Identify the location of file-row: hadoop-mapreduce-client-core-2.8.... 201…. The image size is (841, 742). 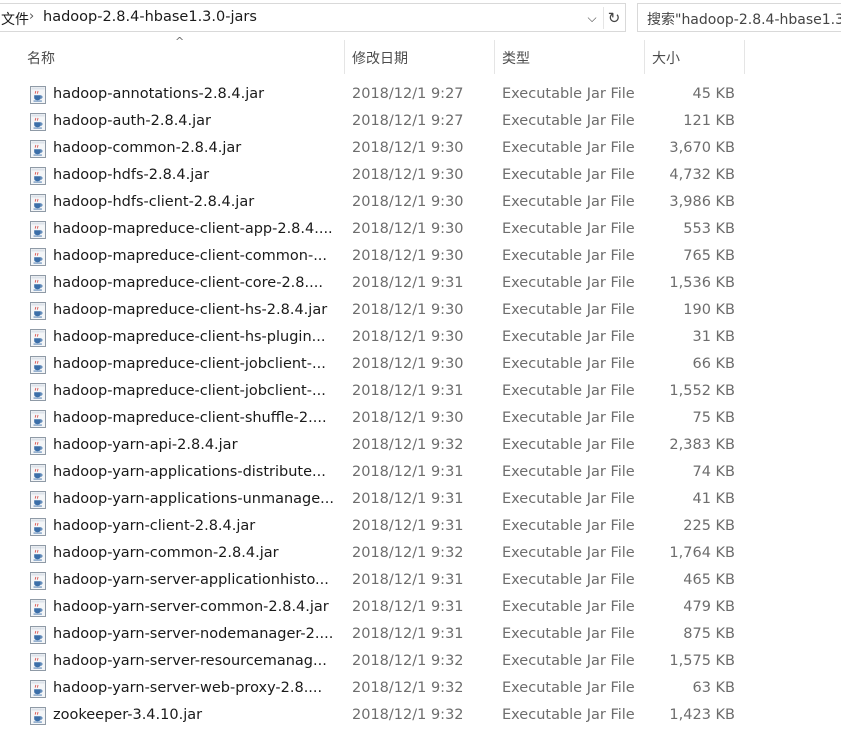
(380, 284).